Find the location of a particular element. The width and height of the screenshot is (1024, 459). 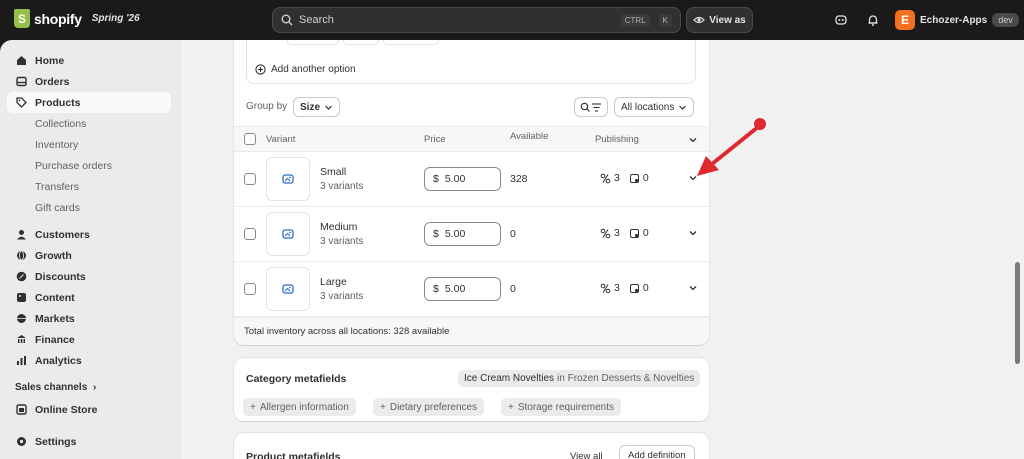

add-option-label: Add another option is located at coordinates (313, 69).